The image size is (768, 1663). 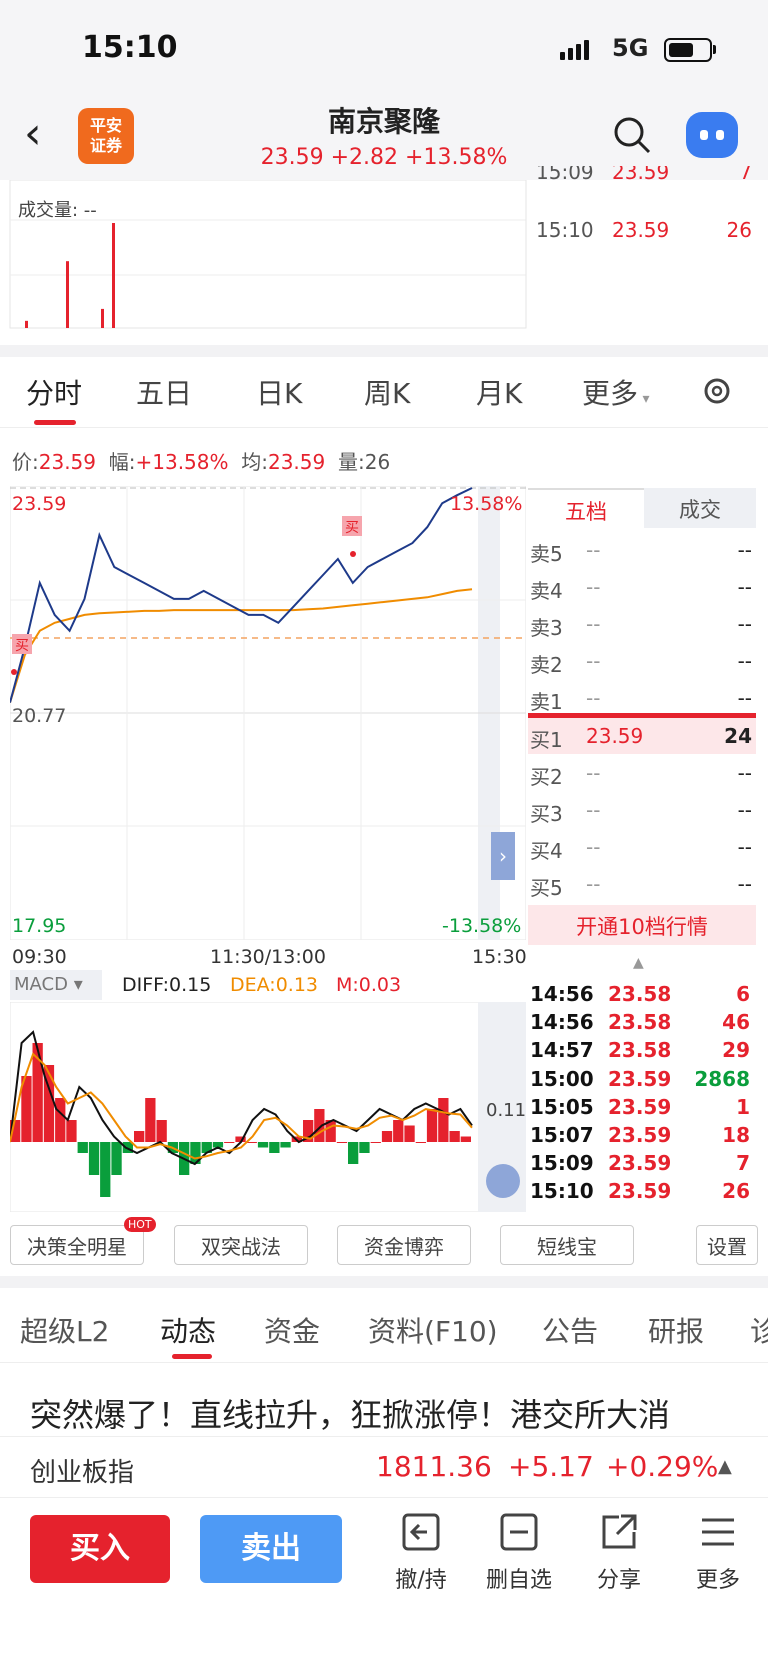 What do you see at coordinates (434, 1466) in the screenshot?
I see `index-value: 1811.36` at bounding box center [434, 1466].